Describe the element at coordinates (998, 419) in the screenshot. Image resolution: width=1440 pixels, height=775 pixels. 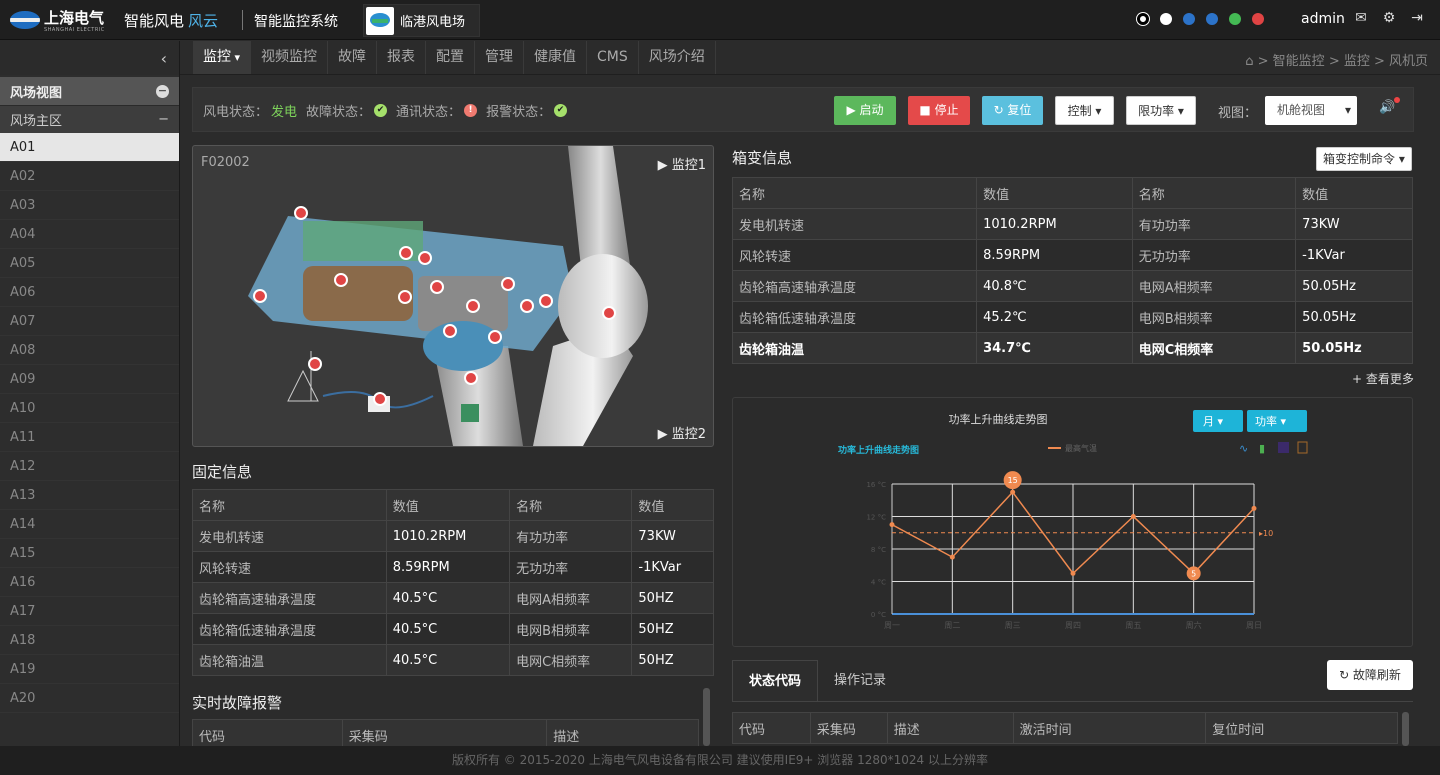
I see `chart-title: 功率上升曲线走势图` at that location.